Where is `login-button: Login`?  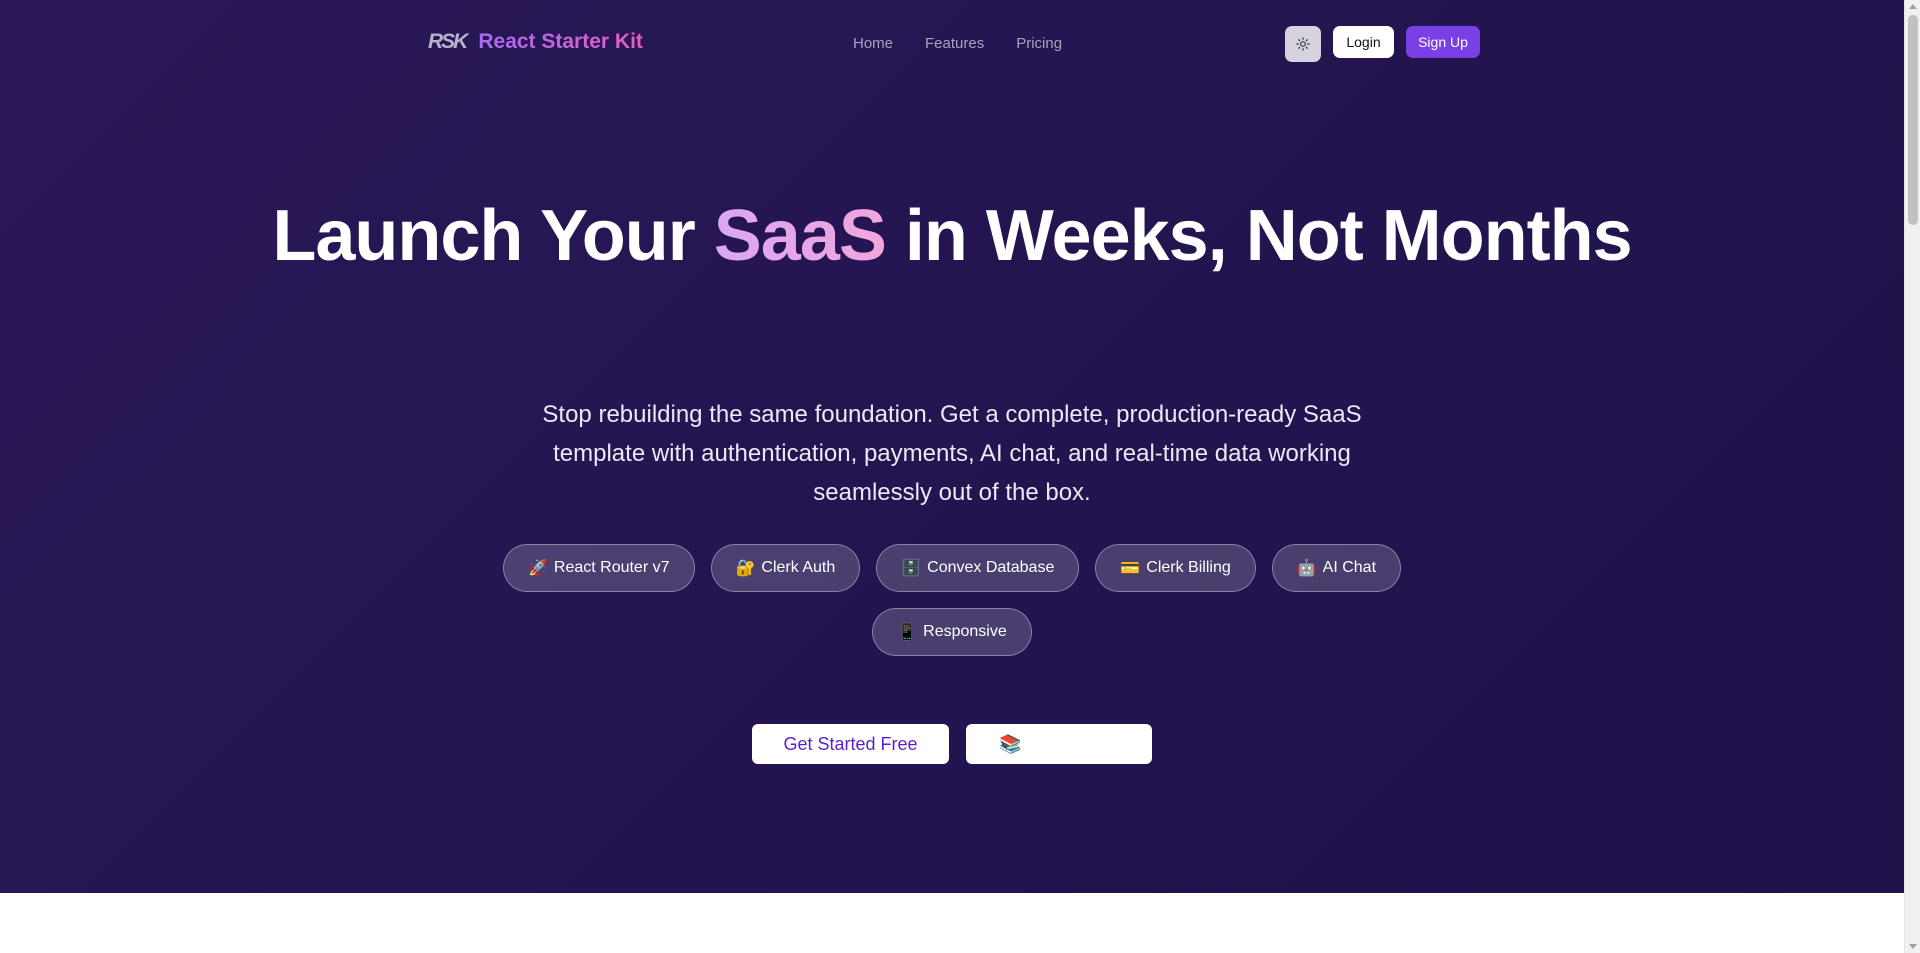 login-button: Login is located at coordinates (1363, 42).